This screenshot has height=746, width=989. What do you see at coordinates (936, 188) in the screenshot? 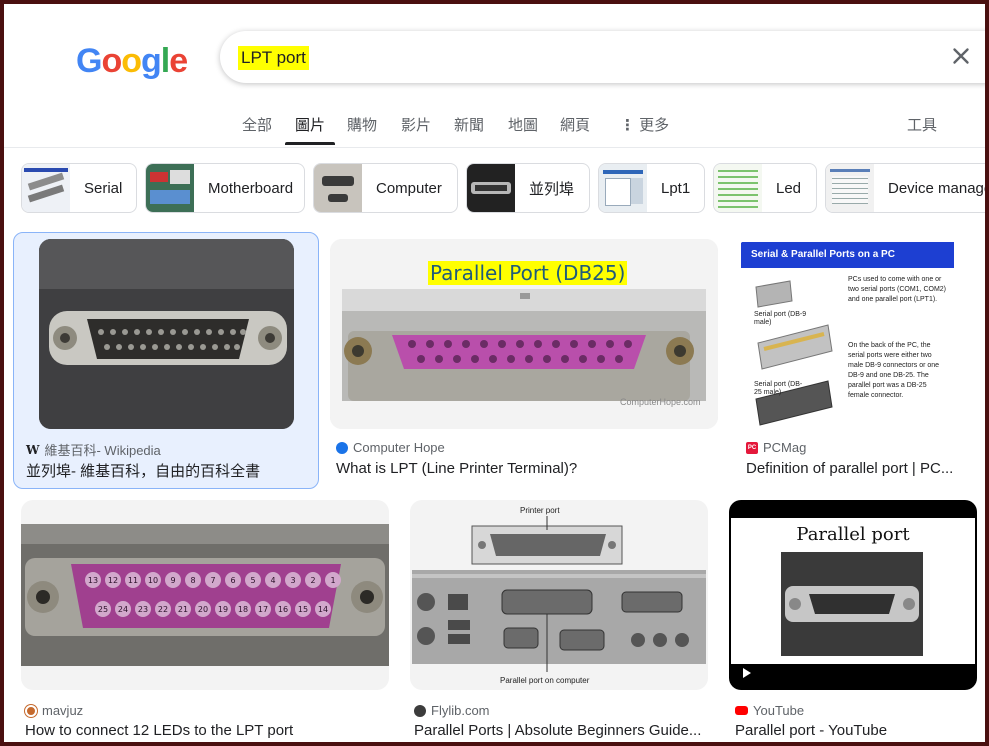
I see `chip-label: Device manager` at bounding box center [936, 188].